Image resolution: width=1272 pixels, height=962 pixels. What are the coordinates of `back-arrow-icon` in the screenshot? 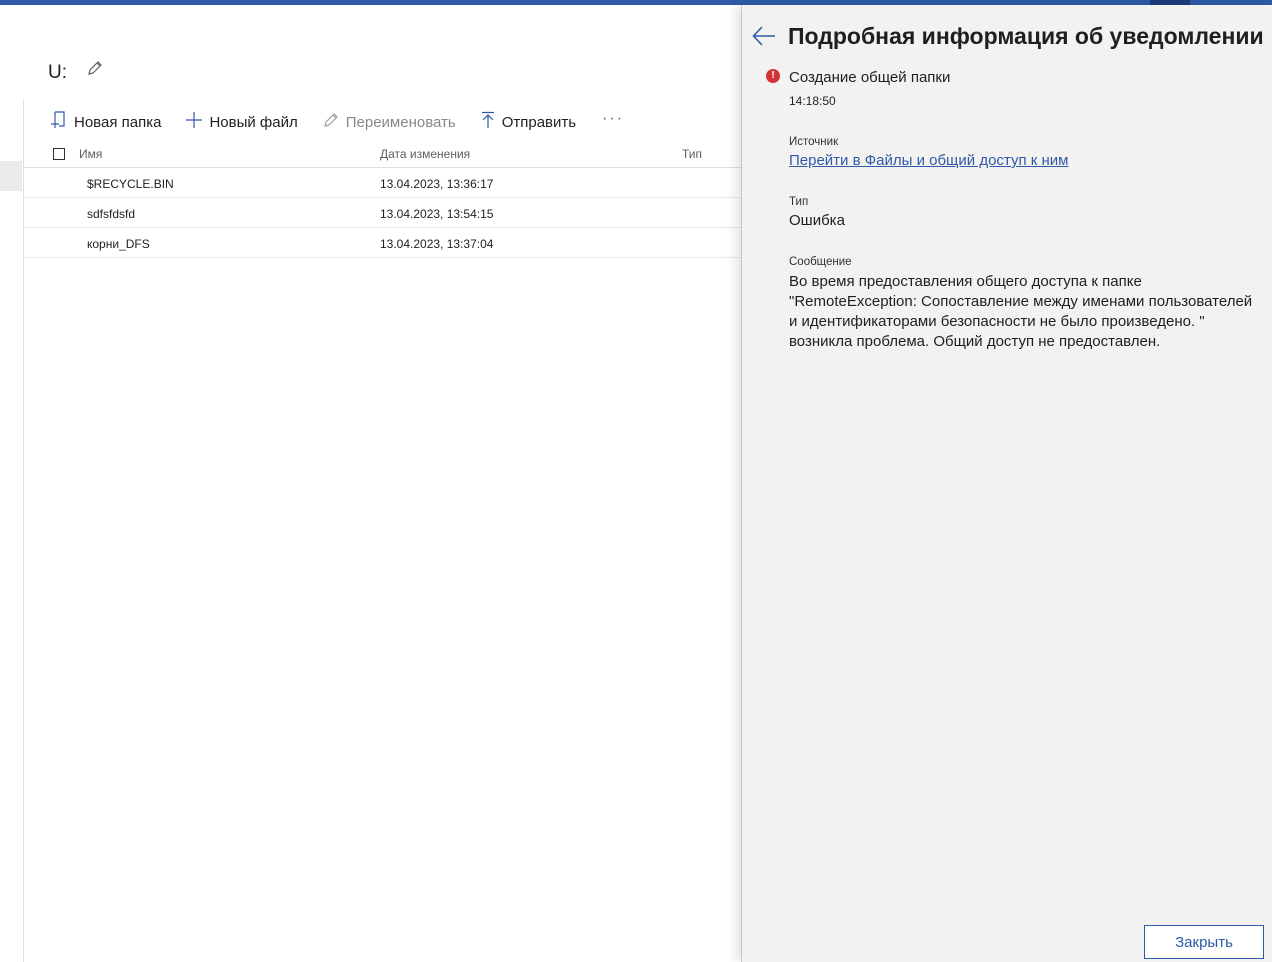 It's located at (764, 36).